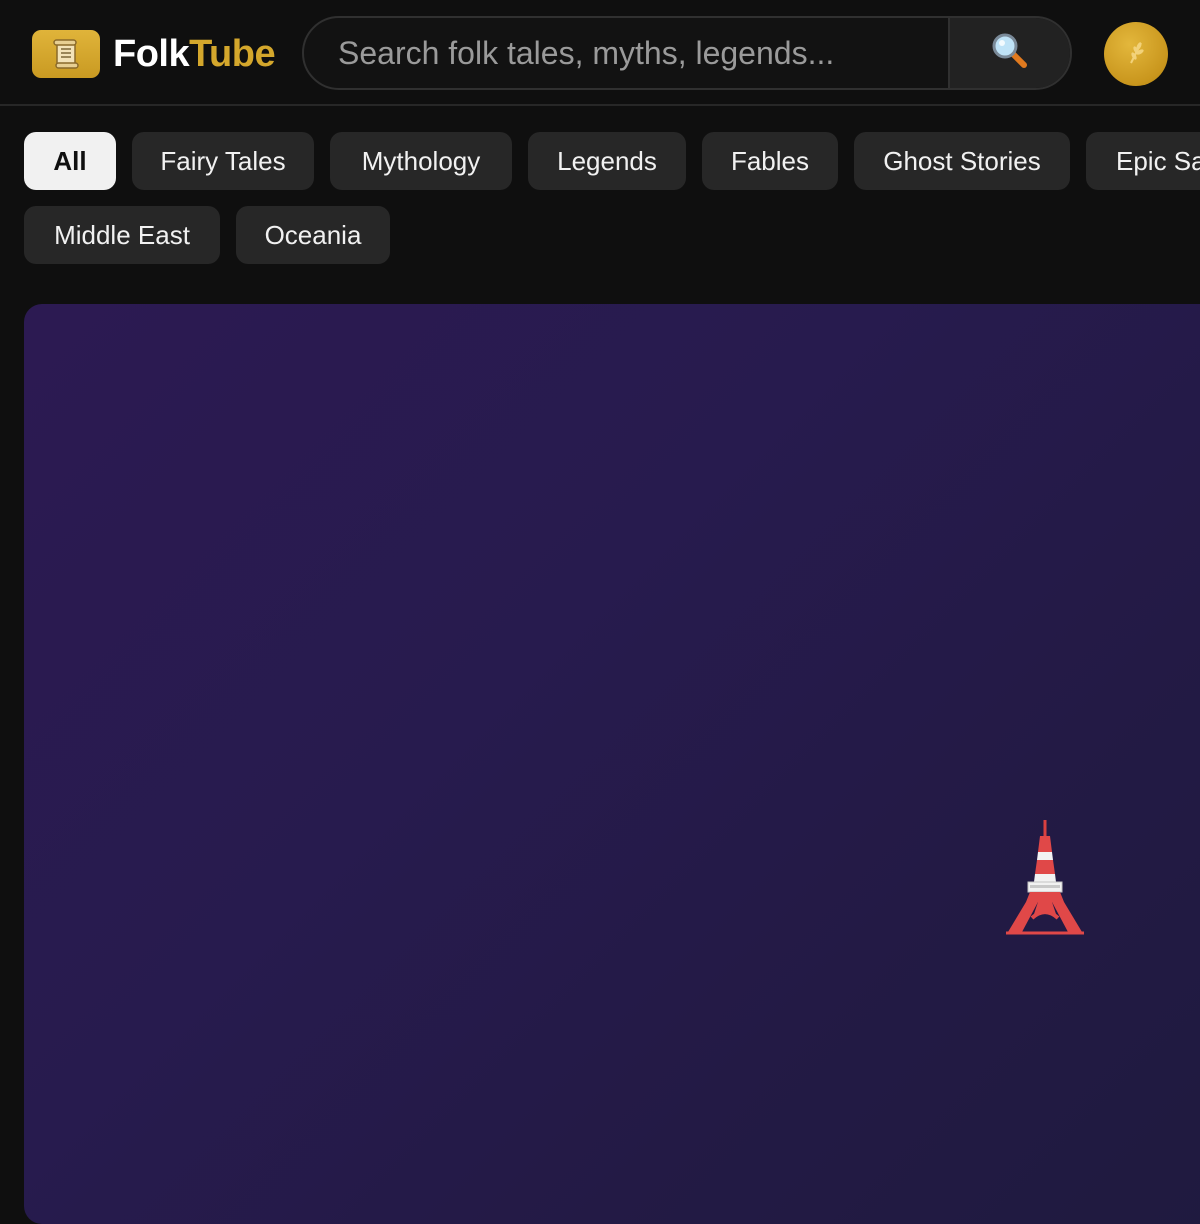  What do you see at coordinates (1143, 161) in the screenshot?
I see `chip-epic-sagas: Epic Sa` at bounding box center [1143, 161].